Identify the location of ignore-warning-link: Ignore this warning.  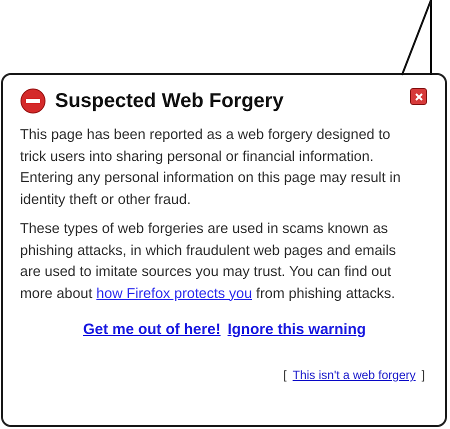
(297, 329).